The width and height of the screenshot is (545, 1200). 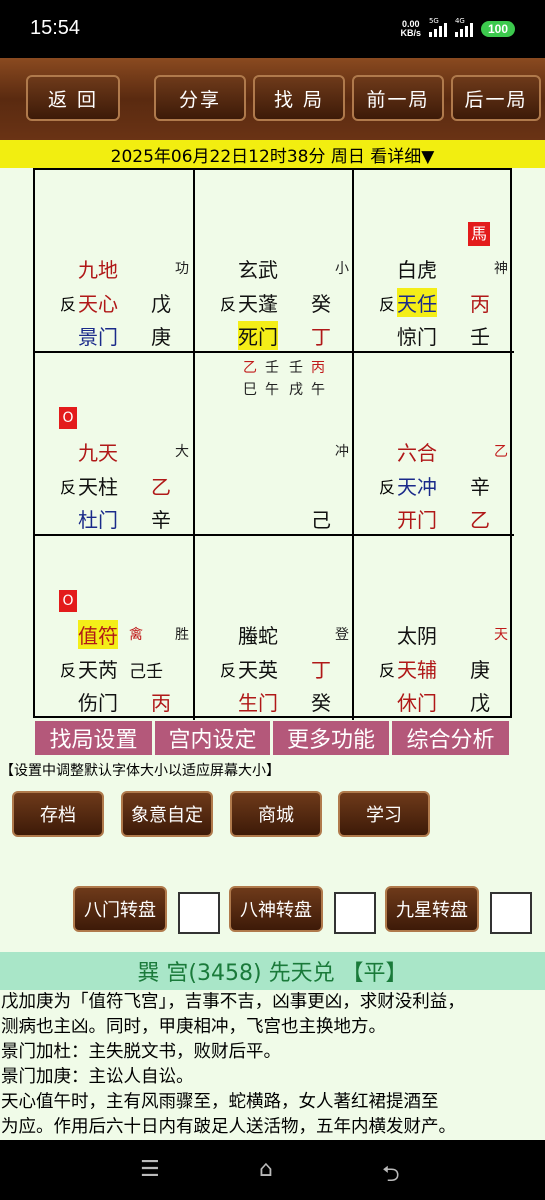 I want to click on find-button: 找 局, so click(x=299, y=98).